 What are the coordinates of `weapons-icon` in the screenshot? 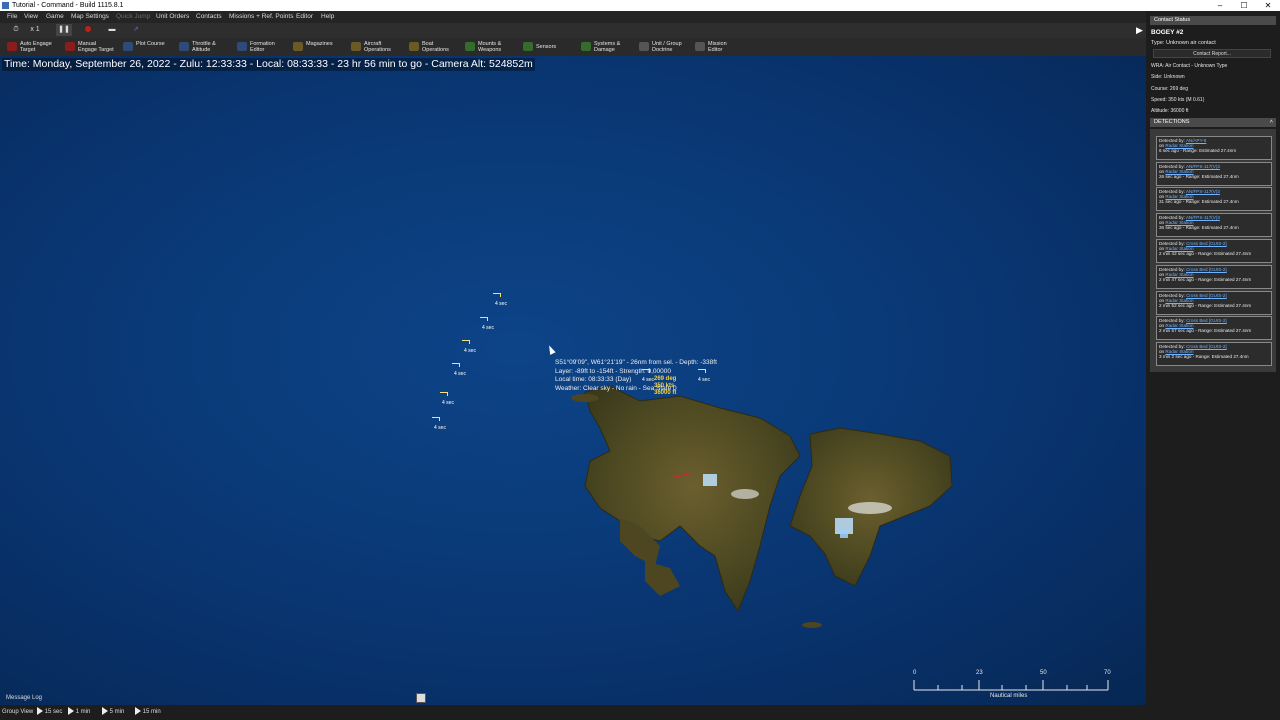 It's located at (470, 46).